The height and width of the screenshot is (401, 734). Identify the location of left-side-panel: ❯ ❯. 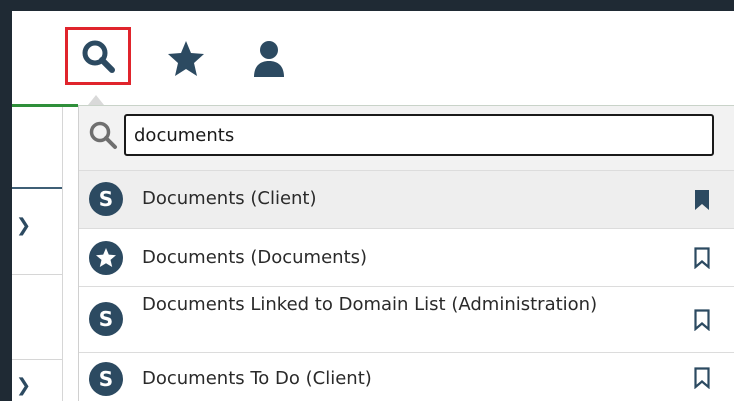
(37, 254).